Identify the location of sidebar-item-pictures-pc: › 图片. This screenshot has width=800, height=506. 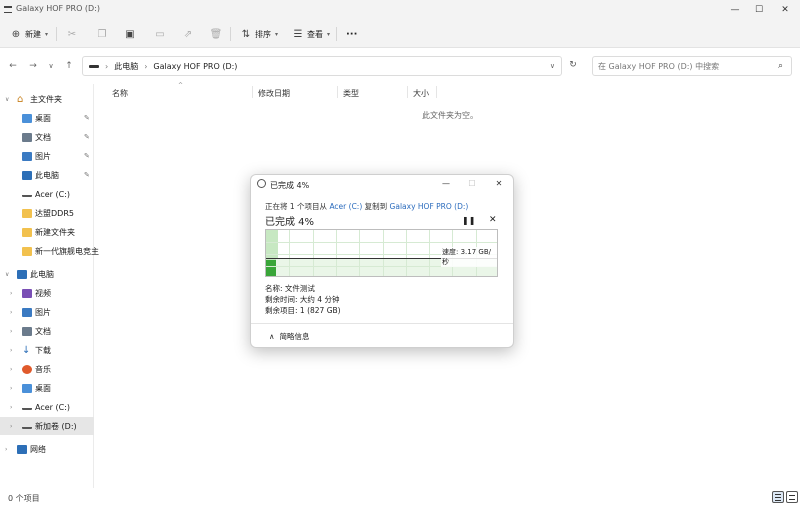
(47, 312).